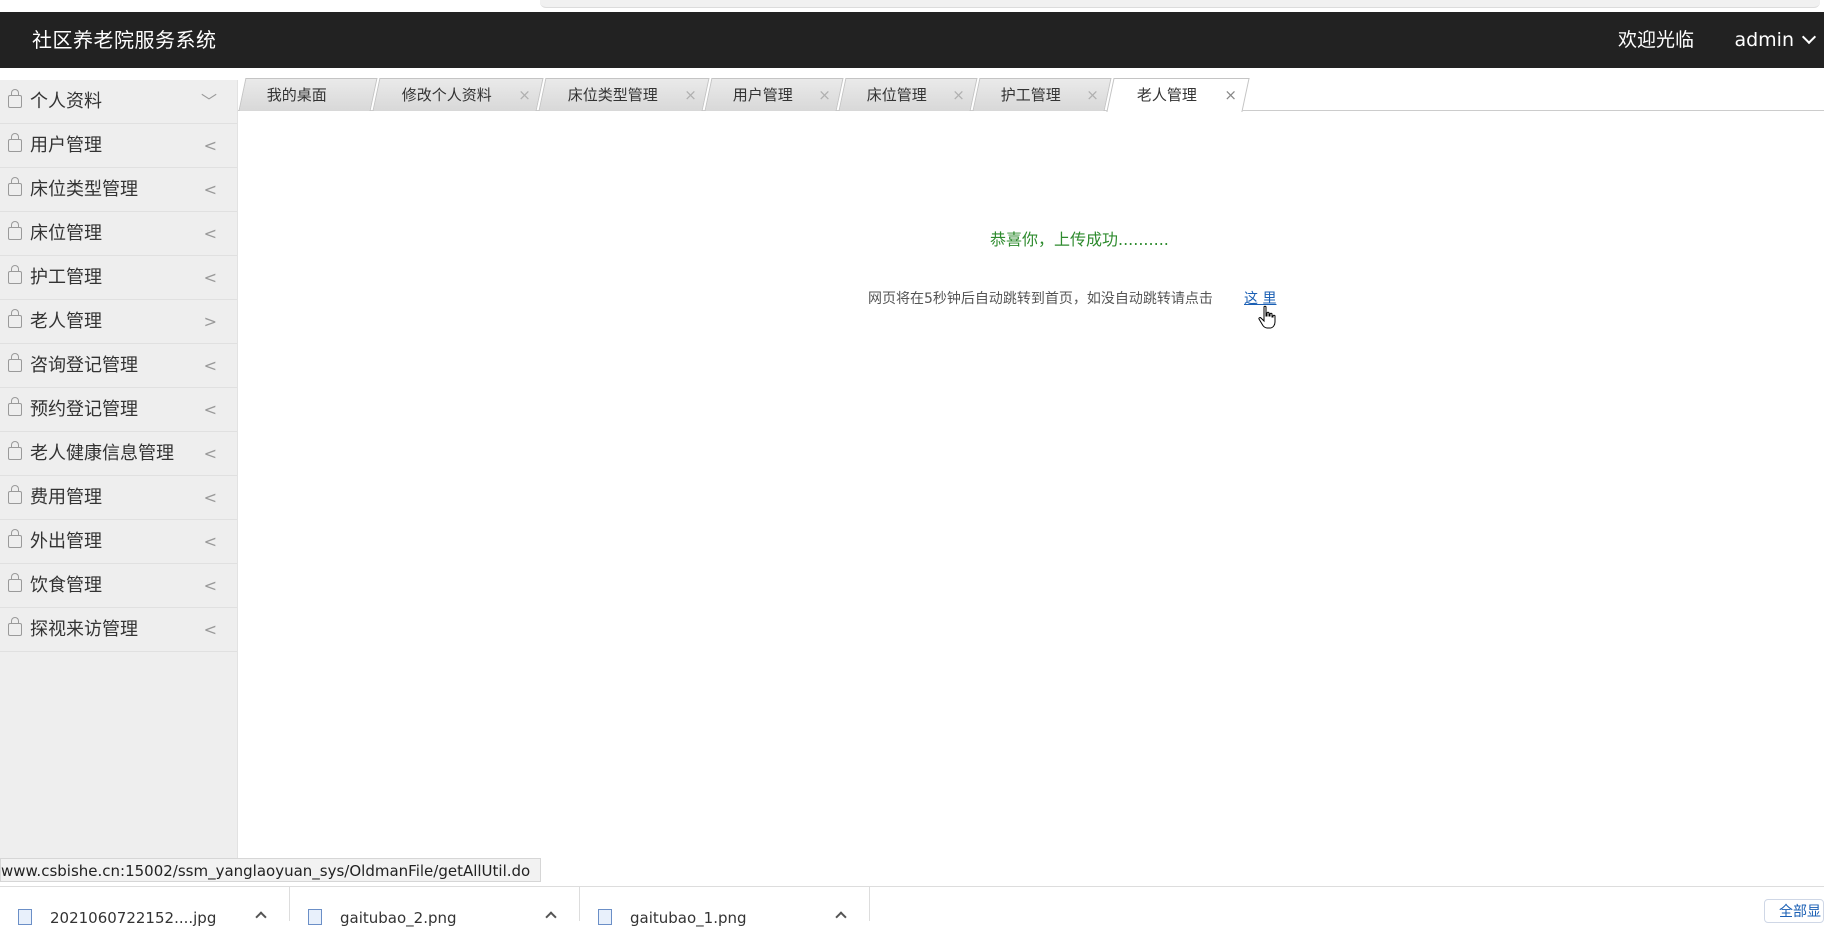 Image resolution: width=1824 pixels, height=927 pixels. I want to click on app-header: 社区养老院服务系统 欢迎光临 admin, so click(912, 40).